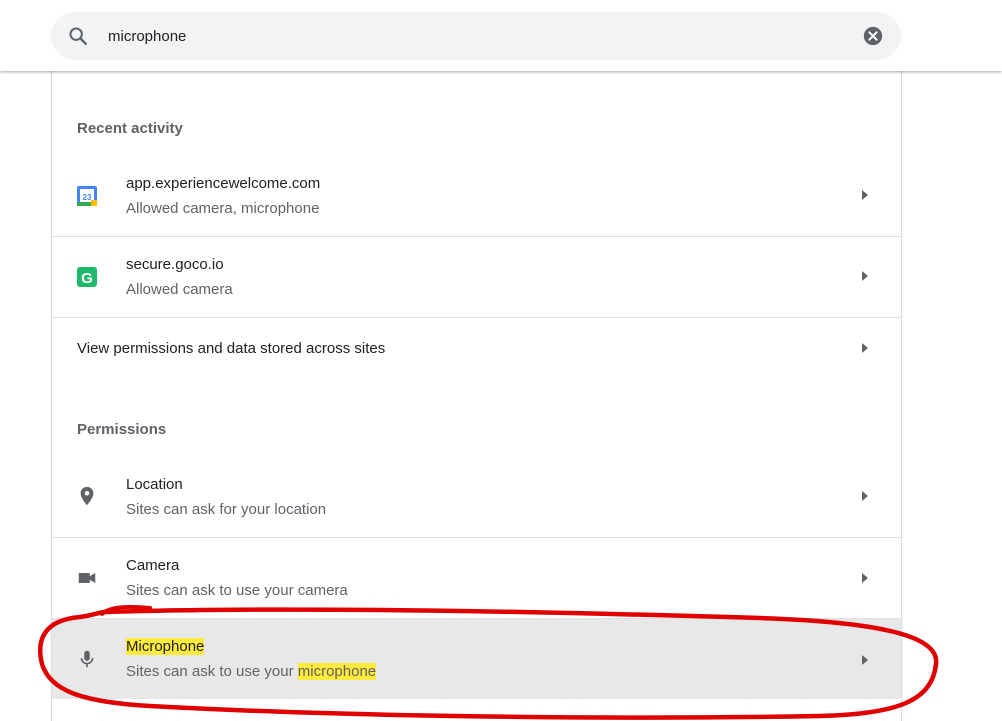 The width and height of the screenshot is (1002, 721). I want to click on site-permission-summary: Allowed camera, microphone, so click(223, 208).